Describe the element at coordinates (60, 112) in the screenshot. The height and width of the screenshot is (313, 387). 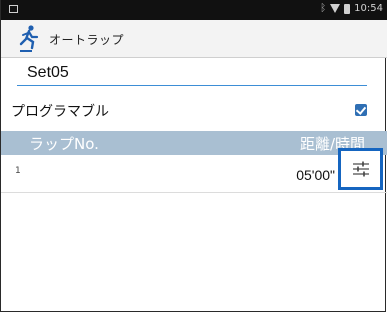
I see `programmable-label: プログラマブル` at that location.